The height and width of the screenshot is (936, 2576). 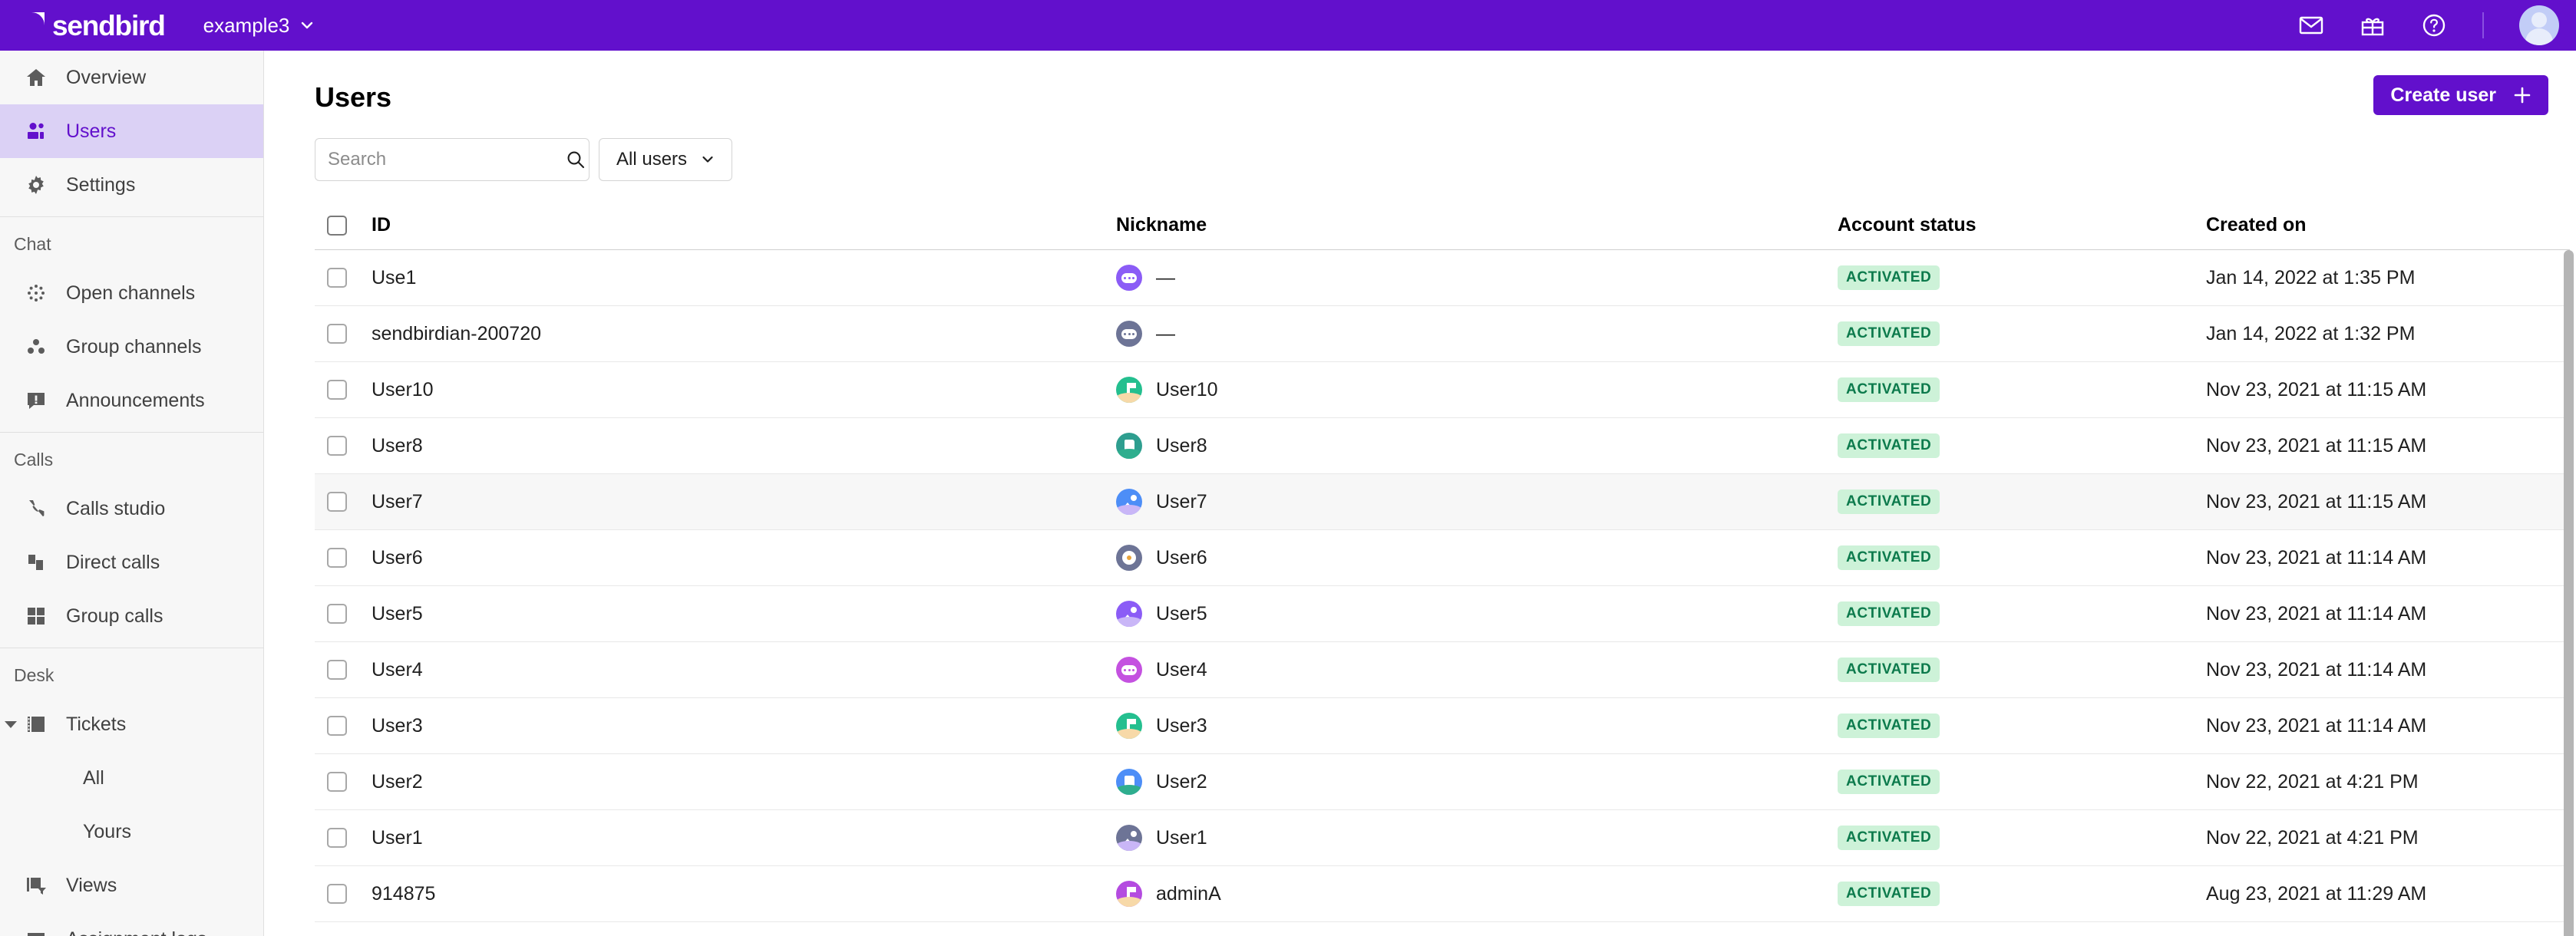 What do you see at coordinates (666, 160) in the screenshot?
I see `user-filter-dropdown: All users` at bounding box center [666, 160].